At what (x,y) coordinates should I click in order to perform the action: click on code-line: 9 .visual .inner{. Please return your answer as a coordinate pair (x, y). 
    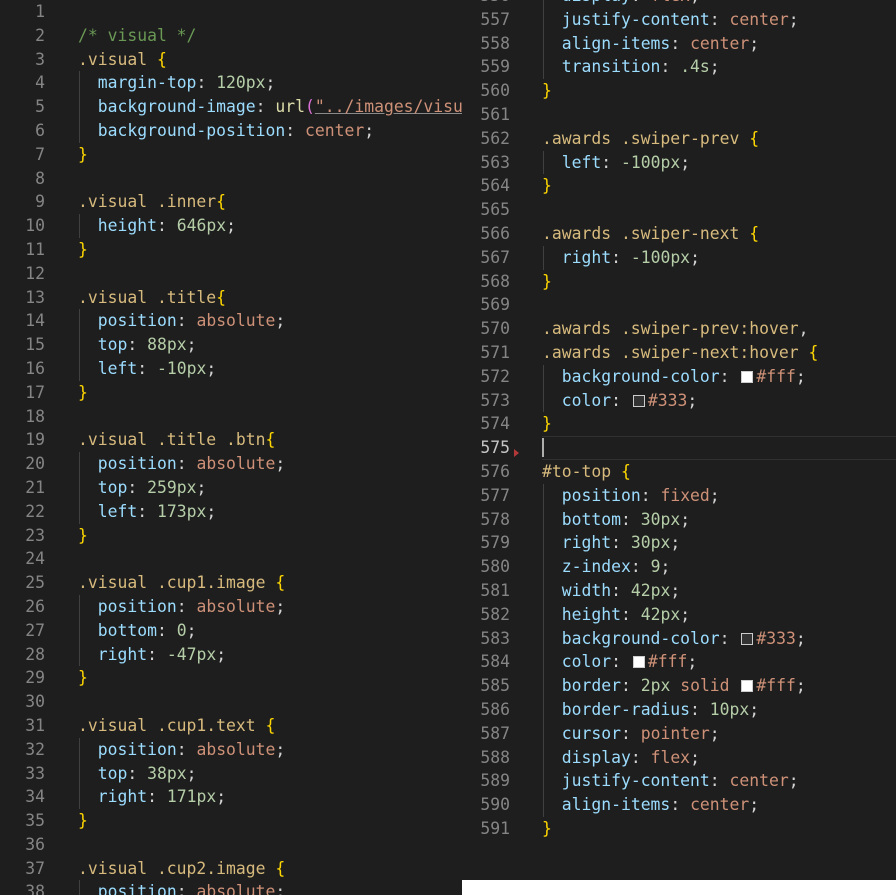
    Looking at the image, I should click on (231, 202).